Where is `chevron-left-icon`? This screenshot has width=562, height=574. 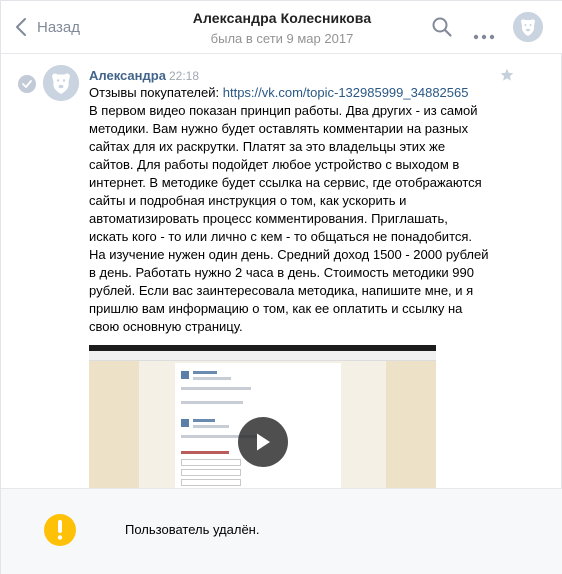 chevron-left-icon is located at coordinates (21, 27).